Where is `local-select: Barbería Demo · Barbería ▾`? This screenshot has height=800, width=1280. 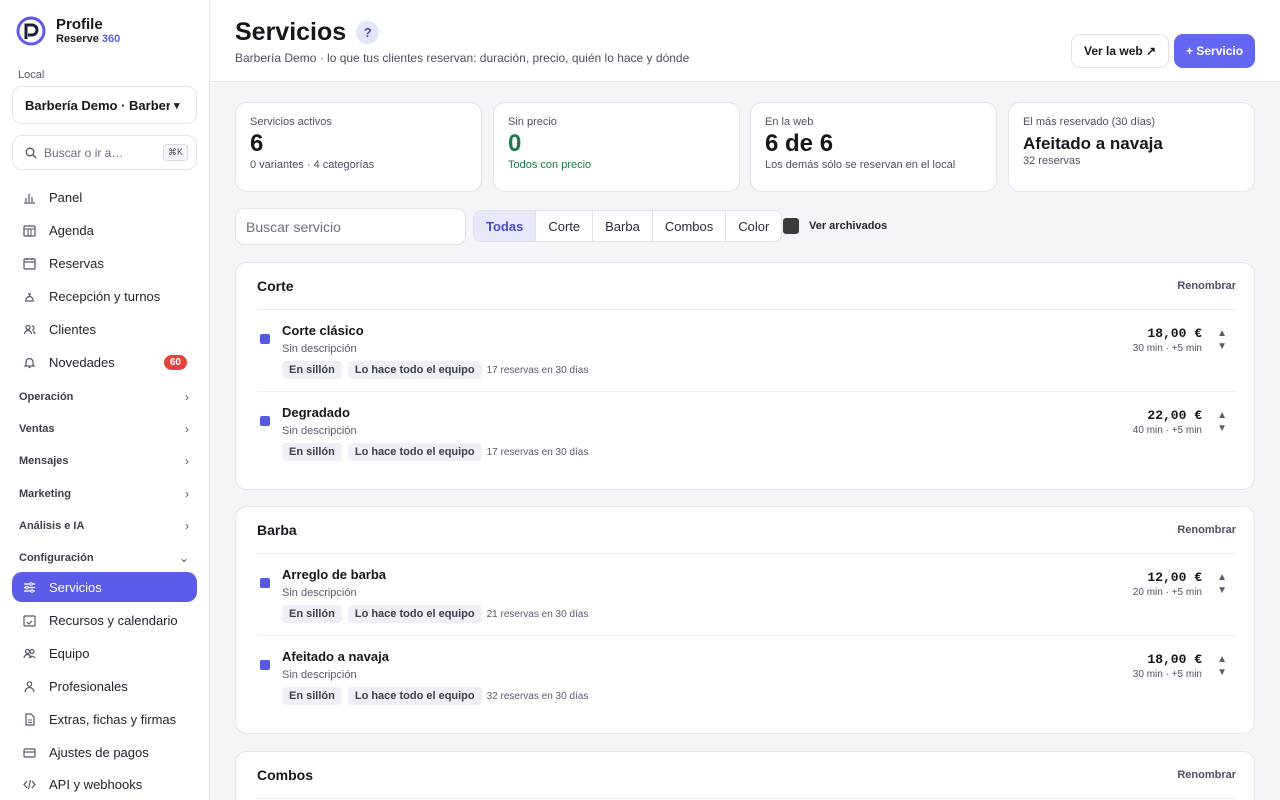
local-select: Barbería Demo · Barbería ▾ is located at coordinates (104, 105).